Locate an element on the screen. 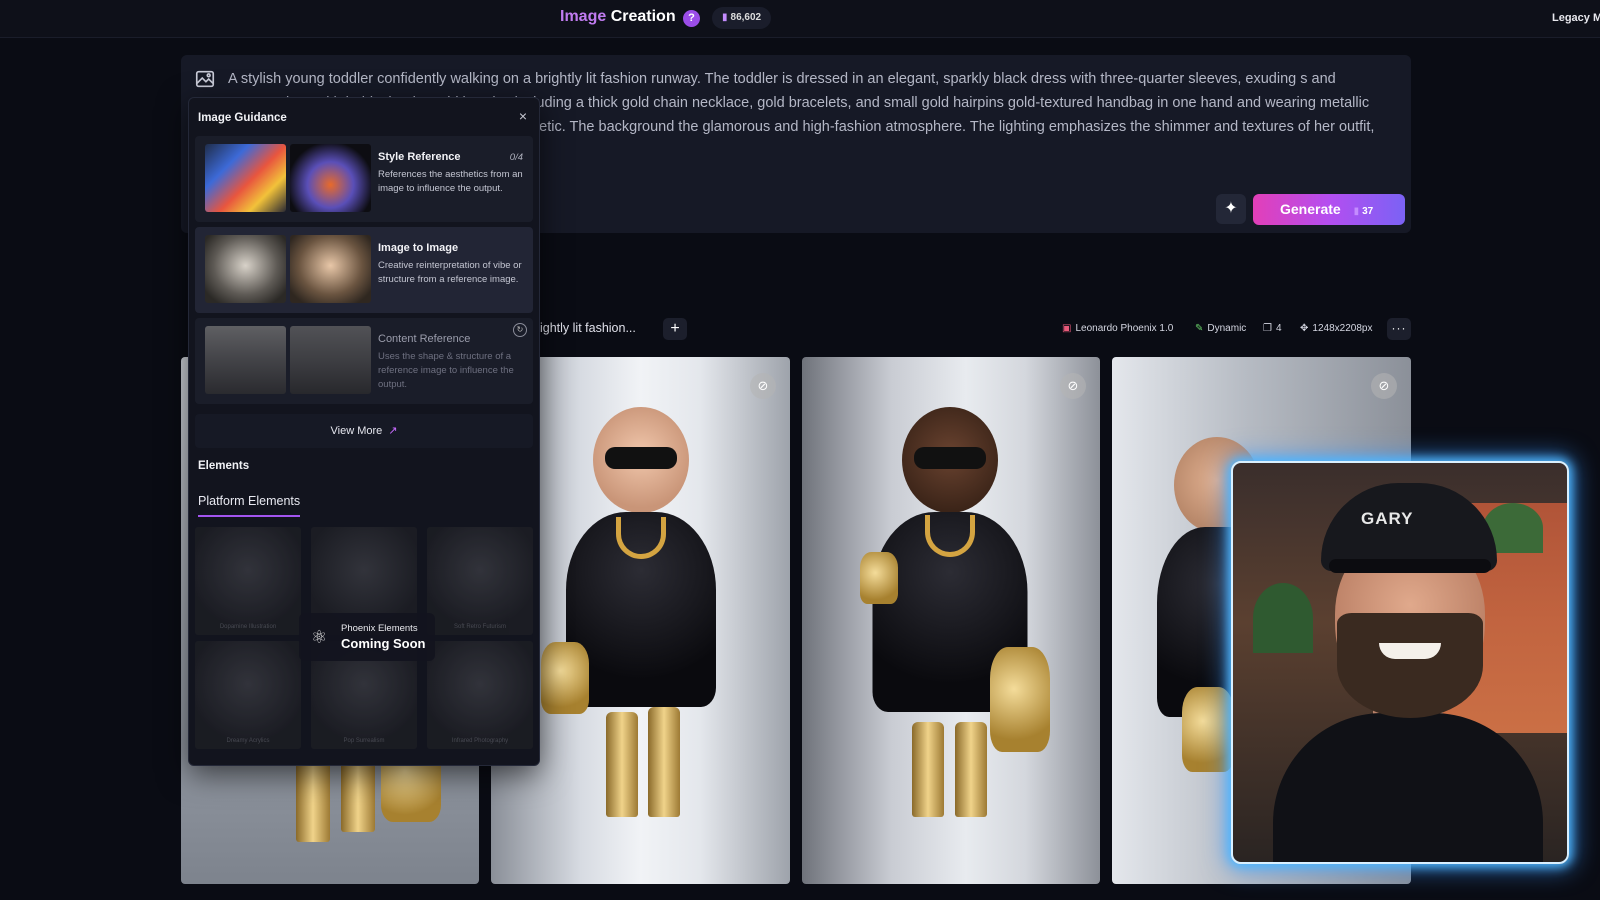 This screenshot has width=1600, height=900. generate-button: Generate ▮ 37 is located at coordinates (1329, 209).